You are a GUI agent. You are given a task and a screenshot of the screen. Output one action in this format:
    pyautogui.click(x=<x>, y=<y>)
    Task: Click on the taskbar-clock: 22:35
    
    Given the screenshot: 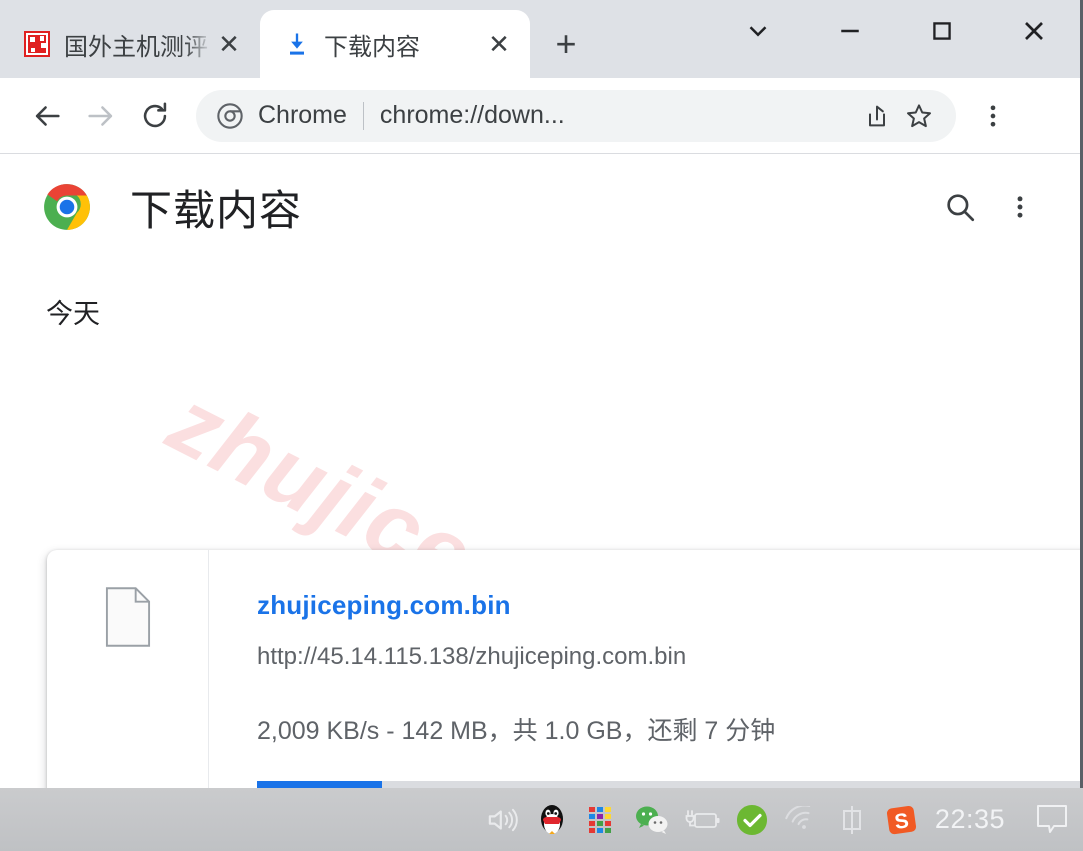 What is the action you would take?
    pyautogui.click(x=974, y=819)
    